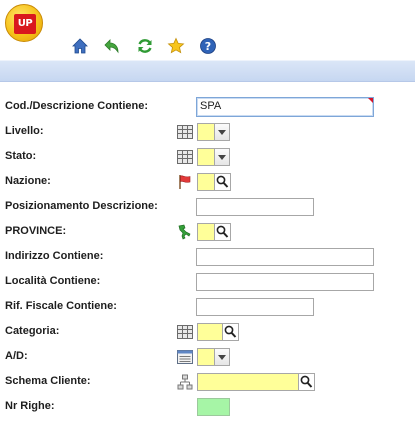 The image size is (415, 435). Describe the element at coordinates (36, 231) in the screenshot. I see `province-label: PROVINCE:` at that location.